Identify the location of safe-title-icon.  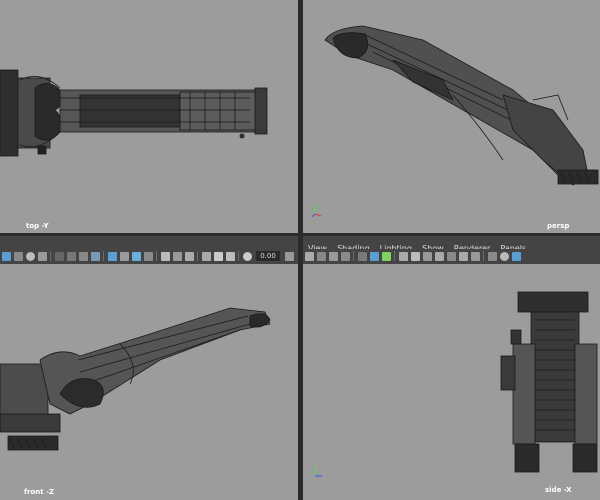
(475, 256).